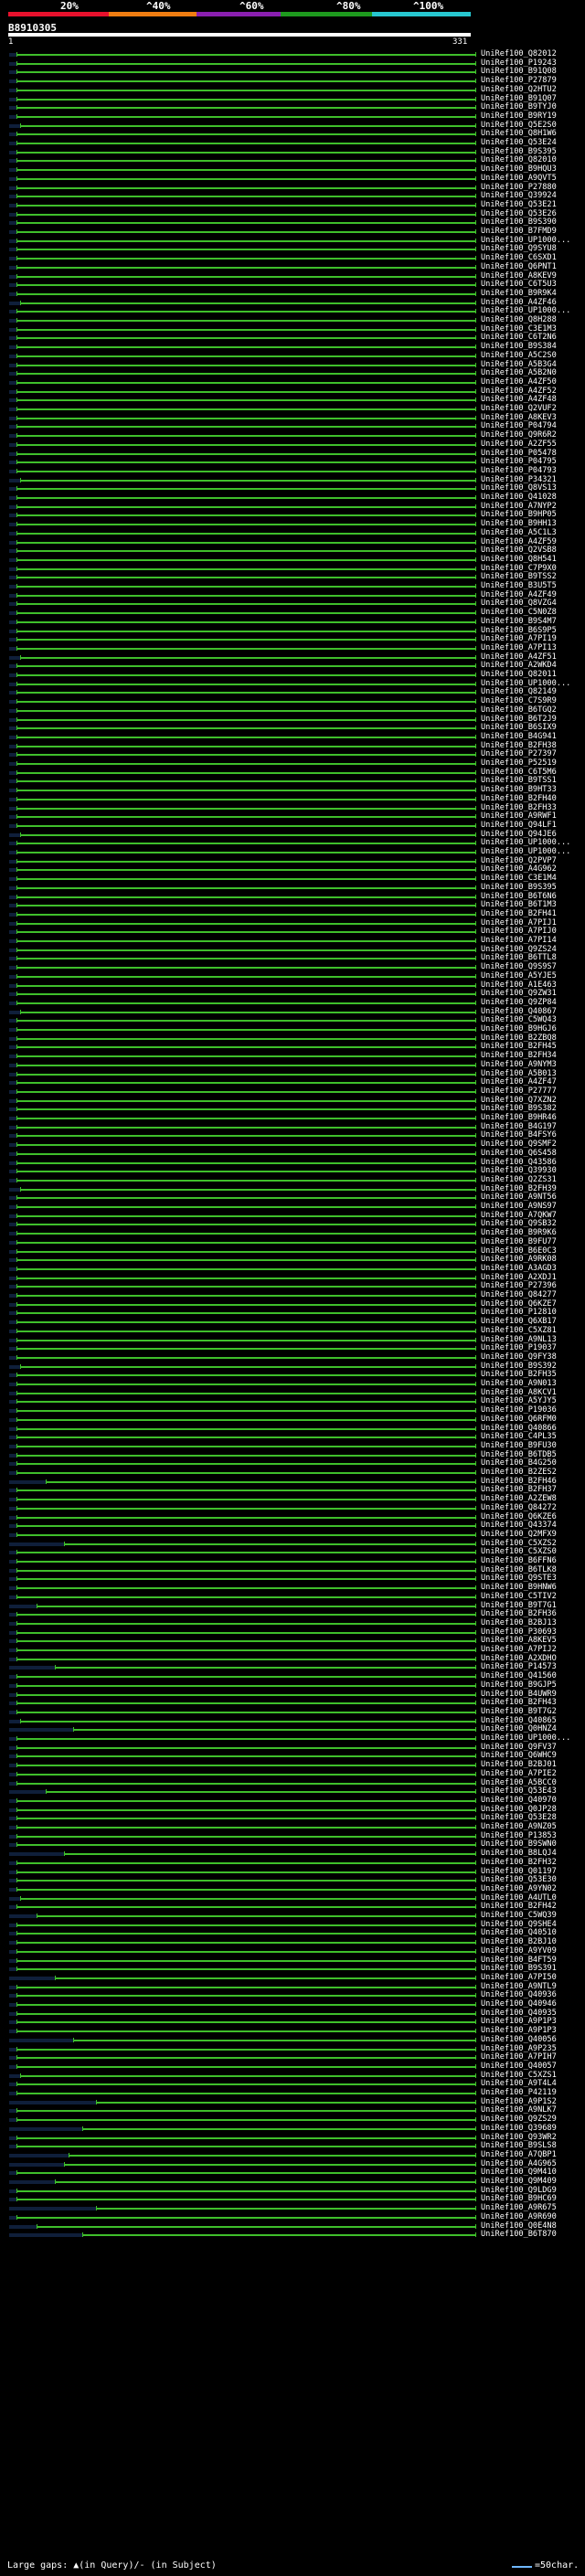 The image size is (585, 2576). What do you see at coordinates (519, 320) in the screenshot?
I see `hit-label: UniRef100_Q8H288` at bounding box center [519, 320].